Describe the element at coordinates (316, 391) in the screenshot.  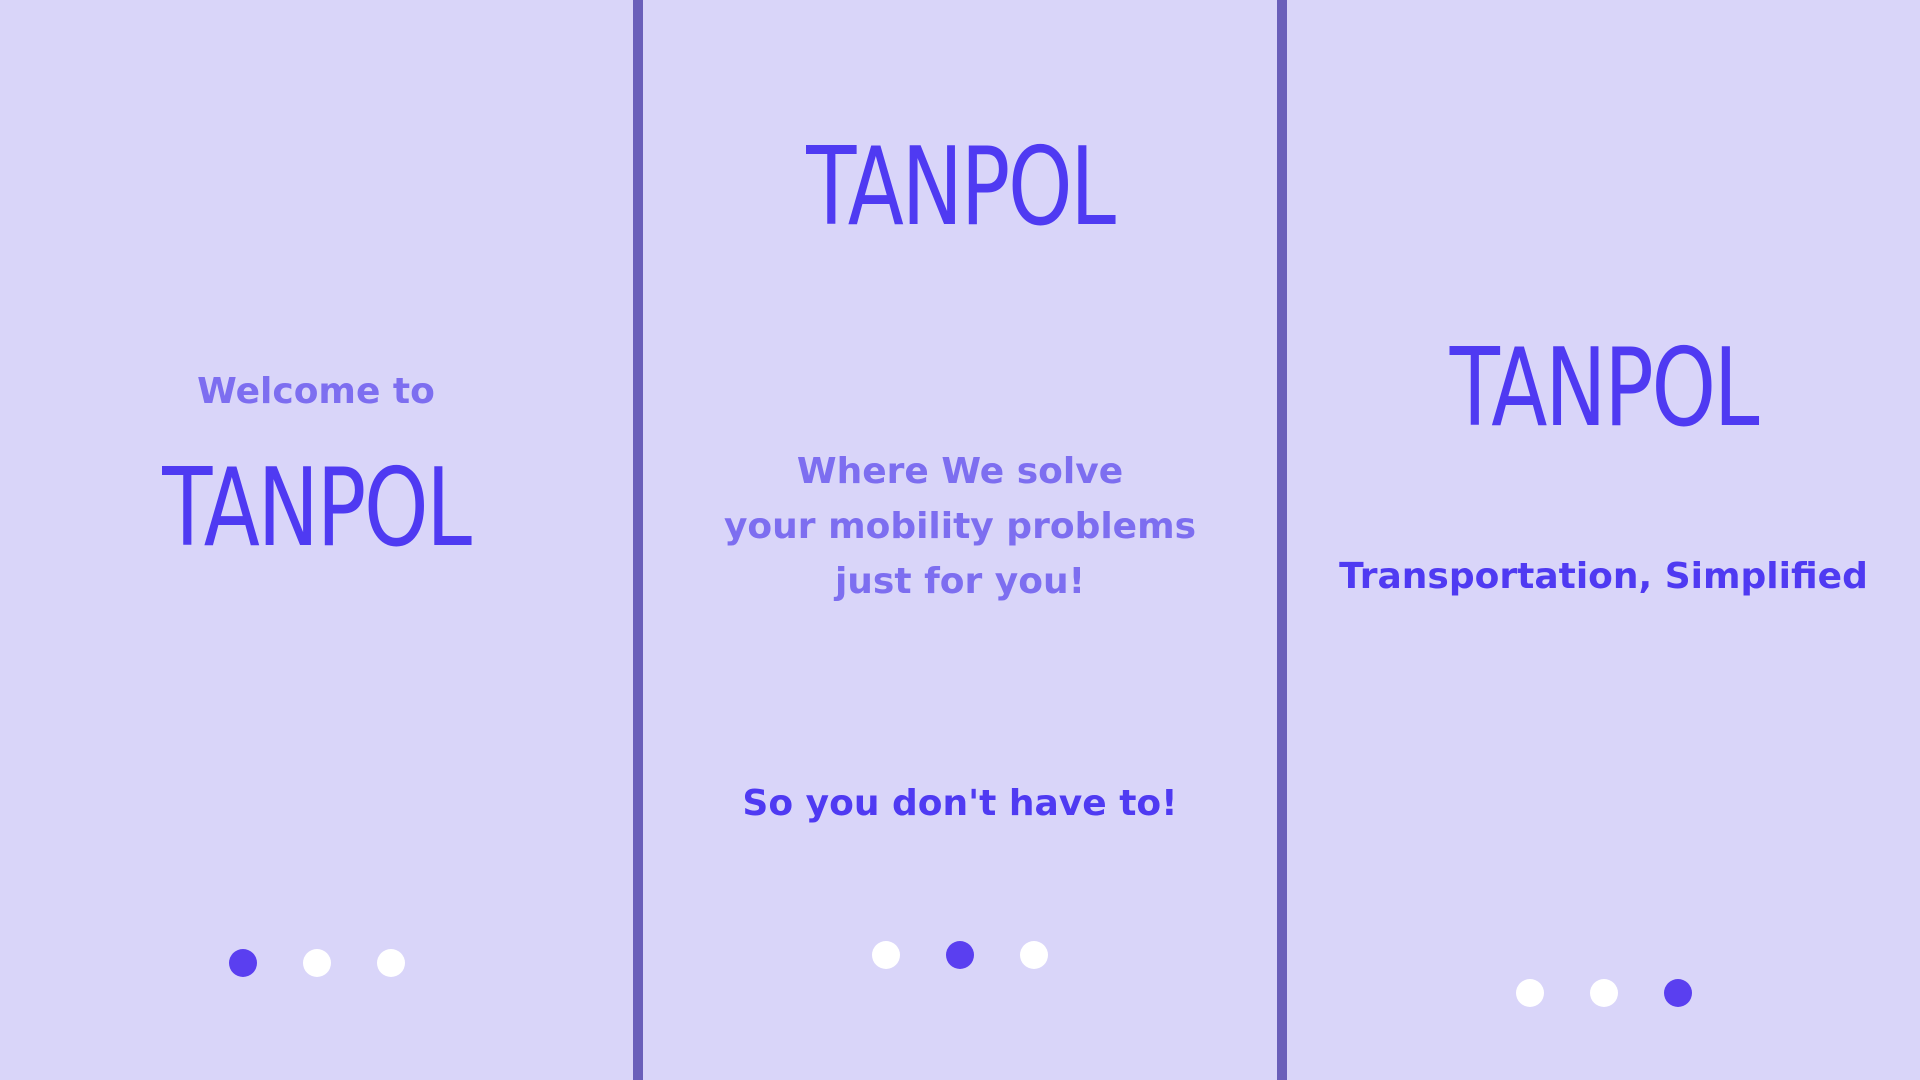
I see `welcome-text: Welcome to` at that location.